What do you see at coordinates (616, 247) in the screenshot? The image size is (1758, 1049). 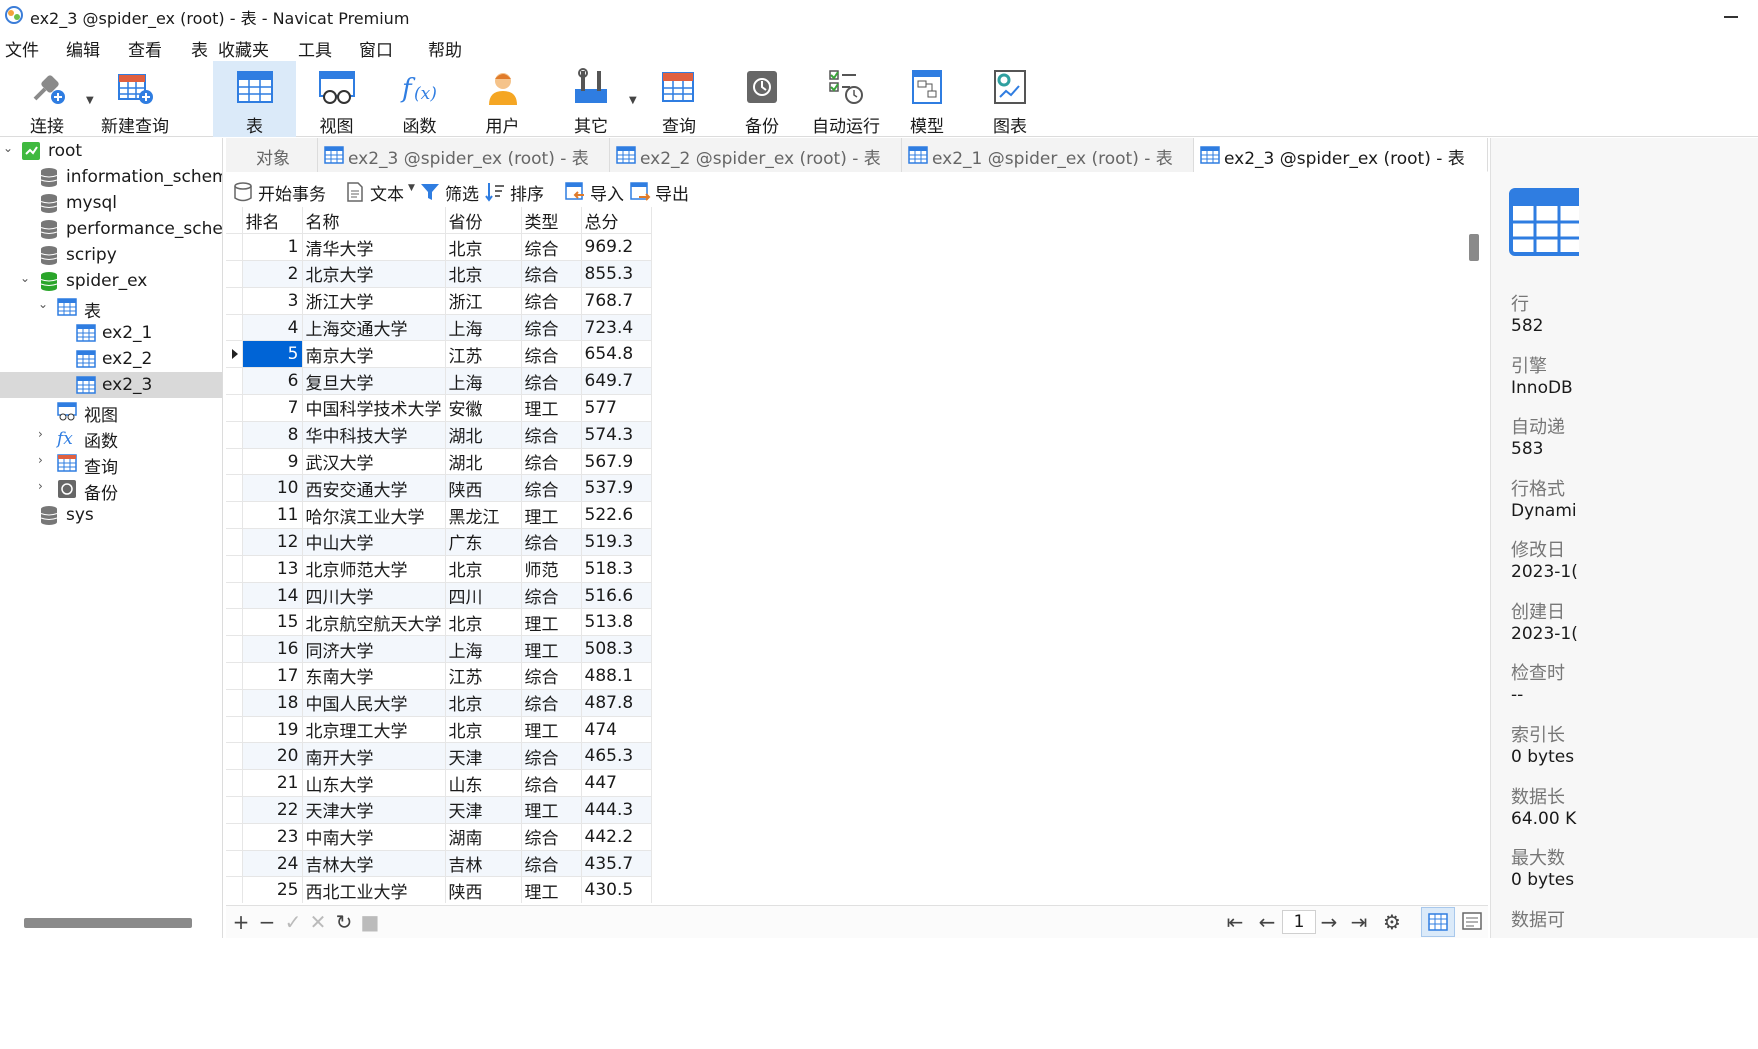 I see `cell-score: 969.2` at bounding box center [616, 247].